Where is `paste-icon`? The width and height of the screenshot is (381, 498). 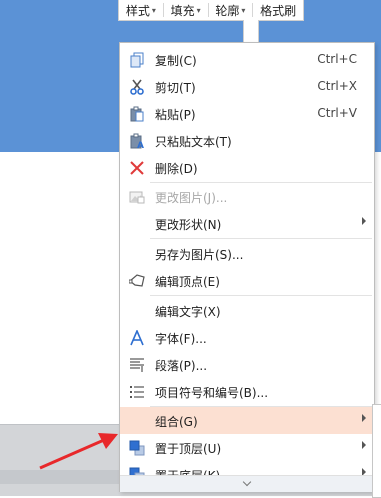
paste-icon is located at coordinates (137, 114).